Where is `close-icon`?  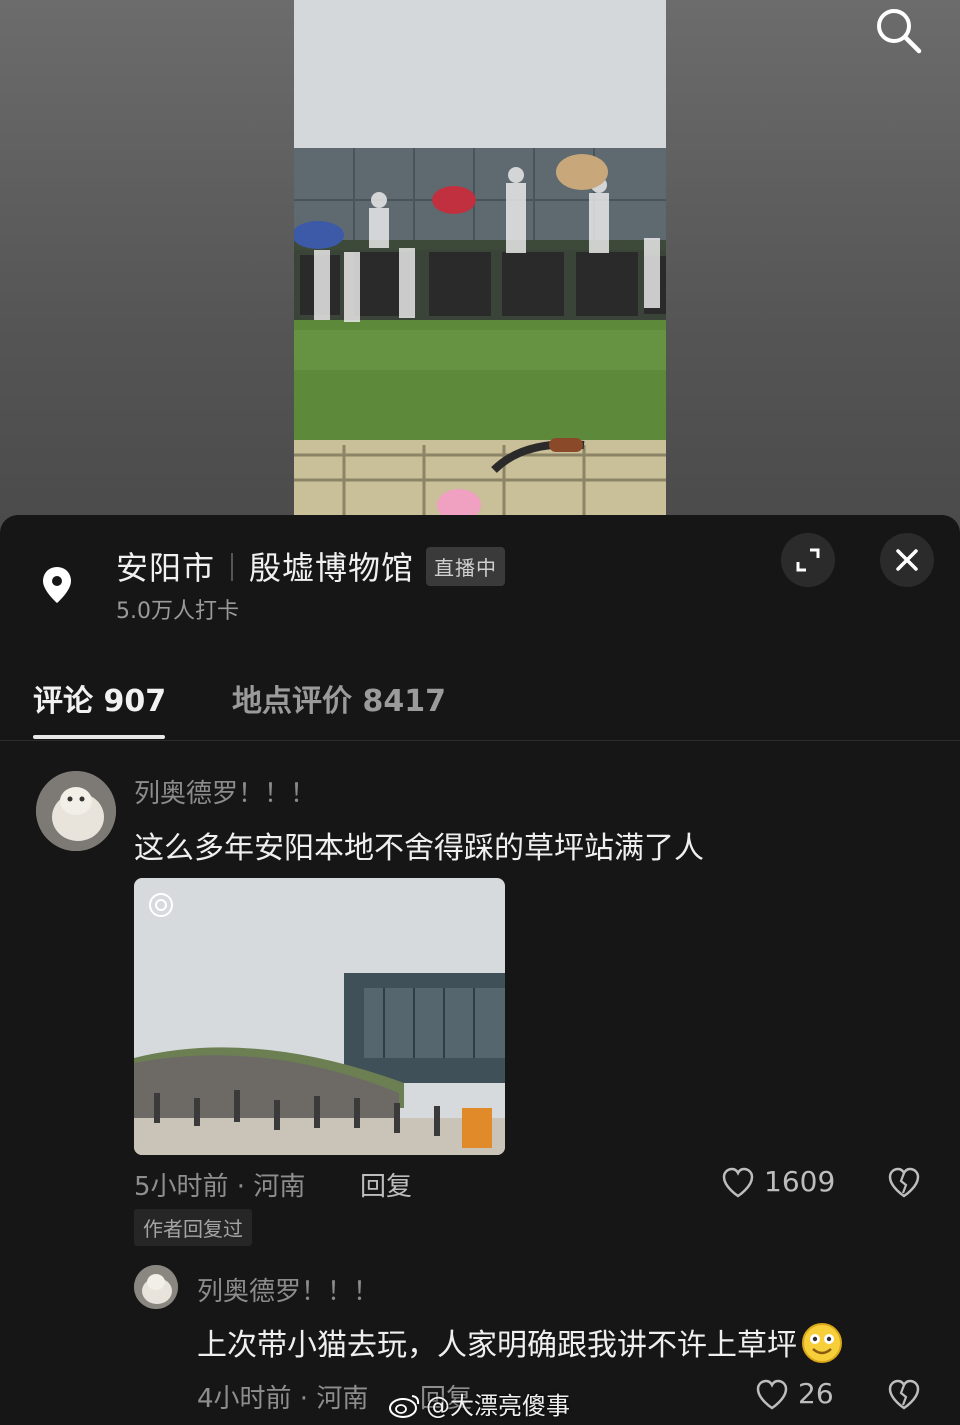
close-icon is located at coordinates (907, 560).